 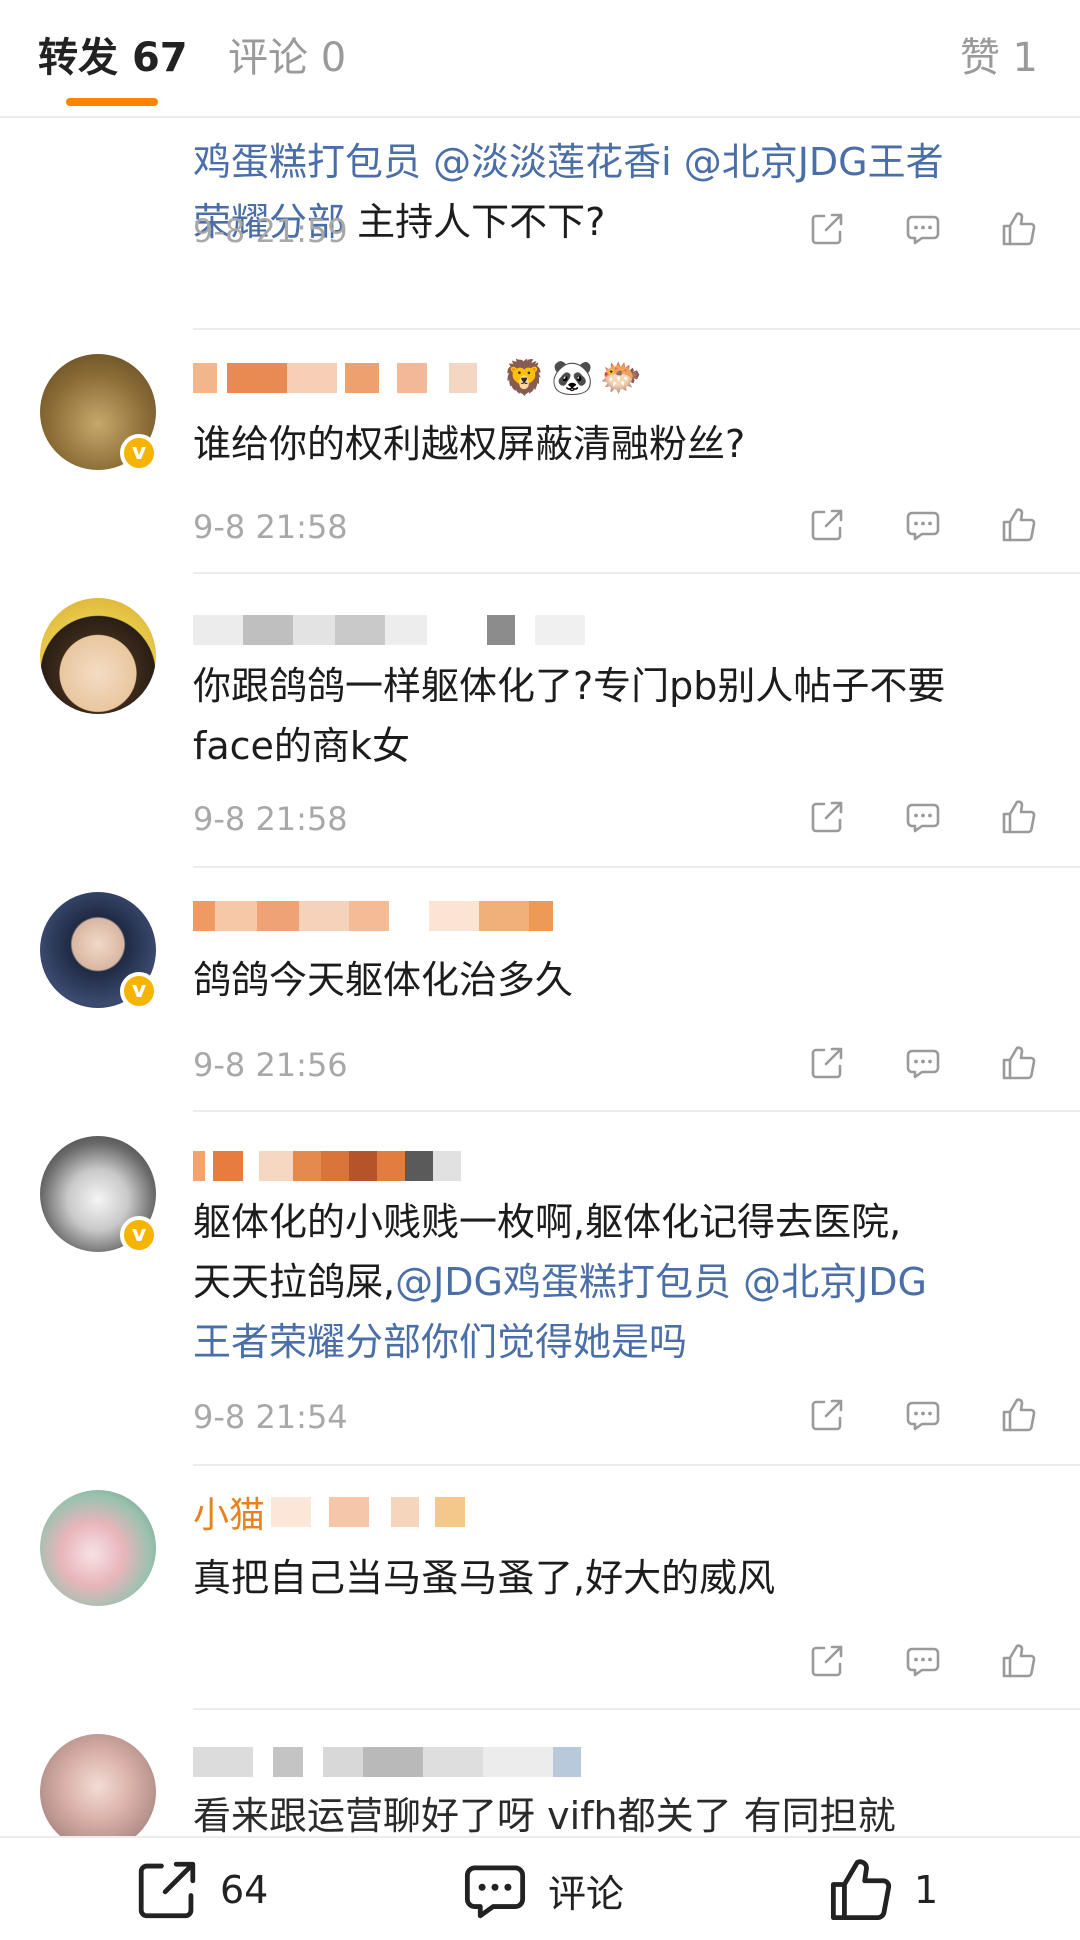 I want to click on repost-button: 64, so click(x=200, y=1889).